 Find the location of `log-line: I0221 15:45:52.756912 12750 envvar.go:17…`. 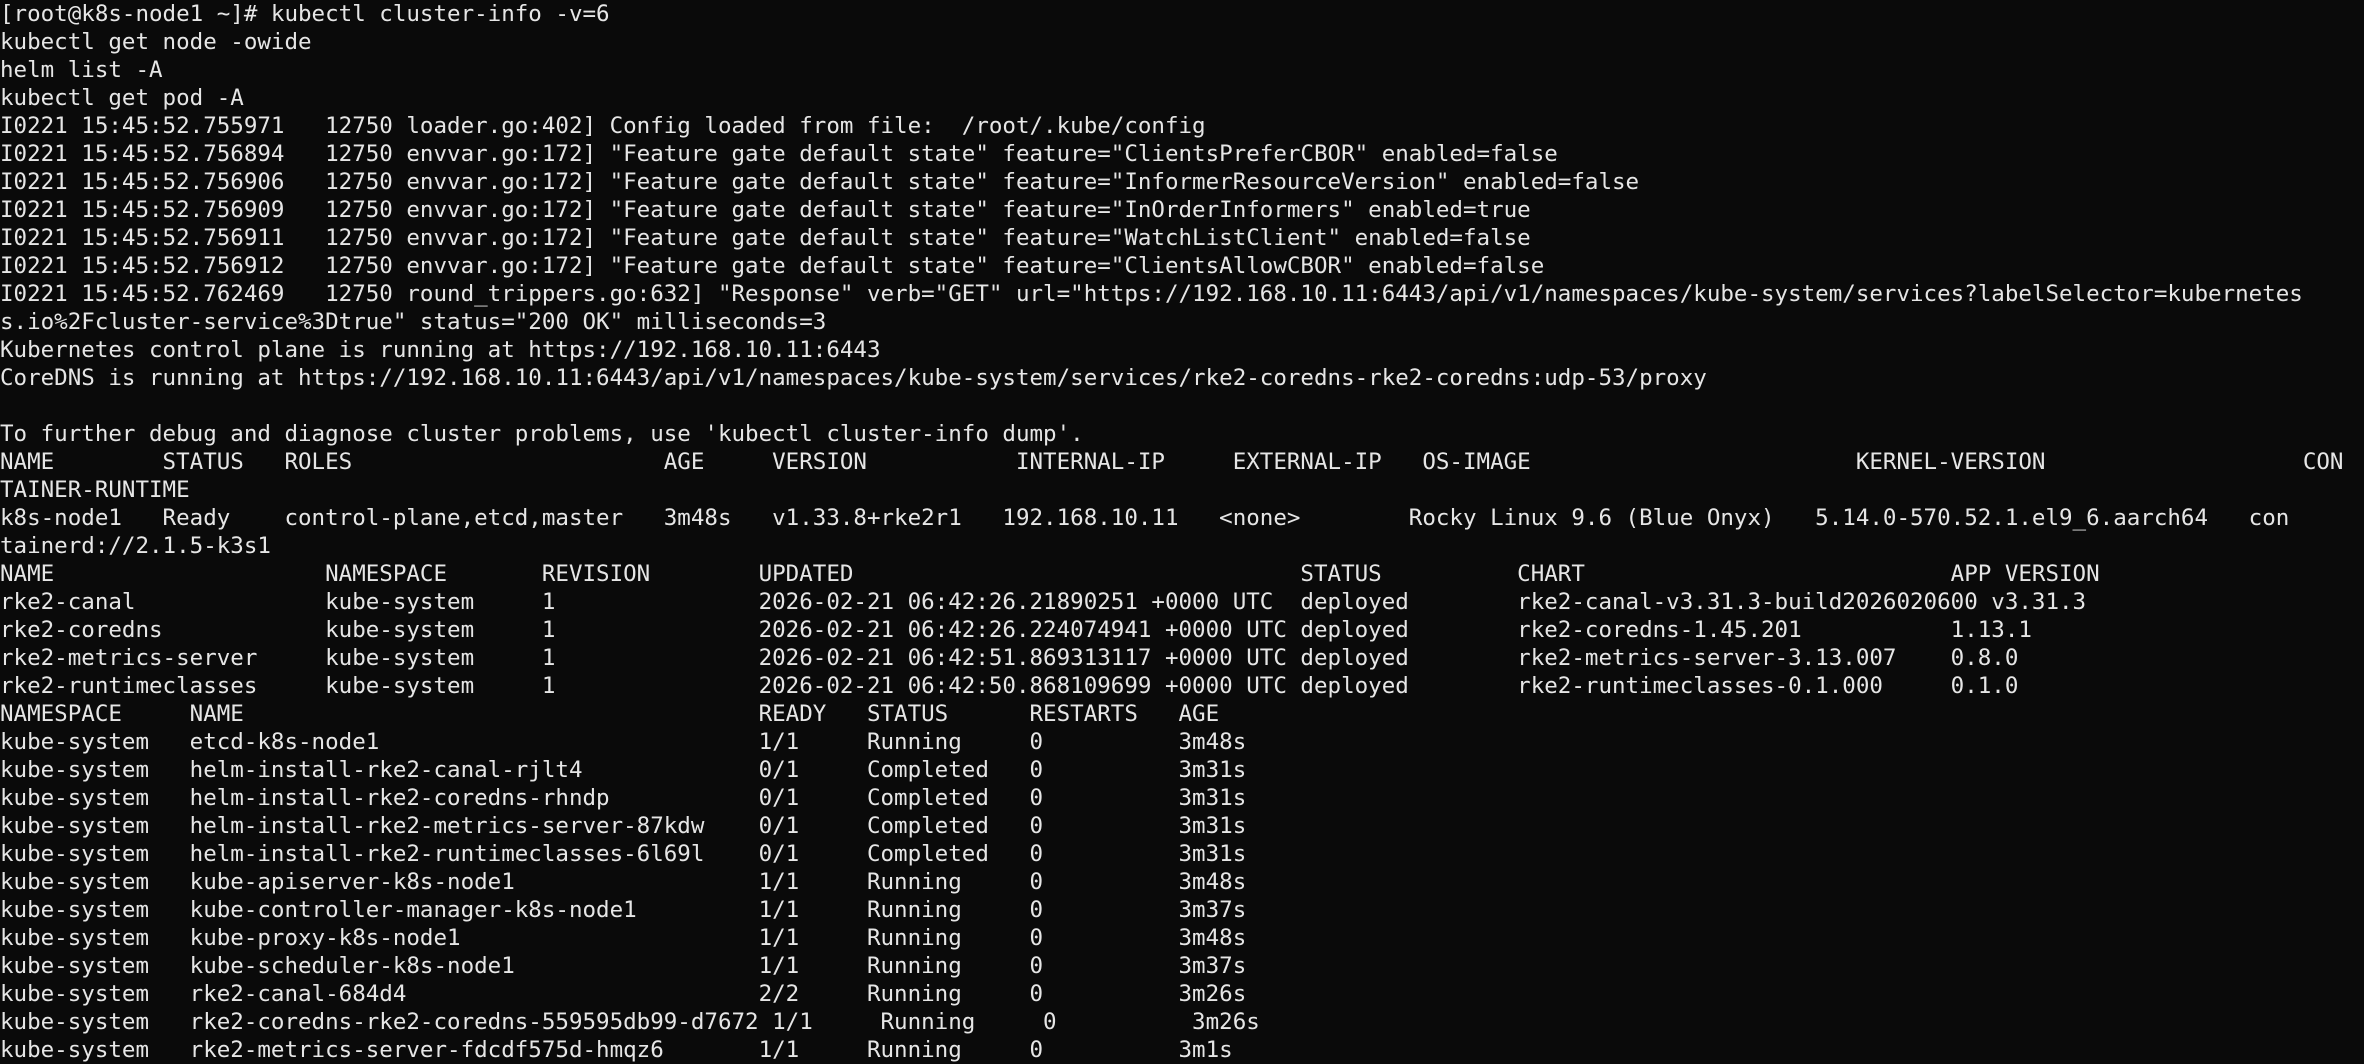

log-line: I0221 15:45:52.756912 12750 envvar.go:17… is located at coordinates (772, 266).